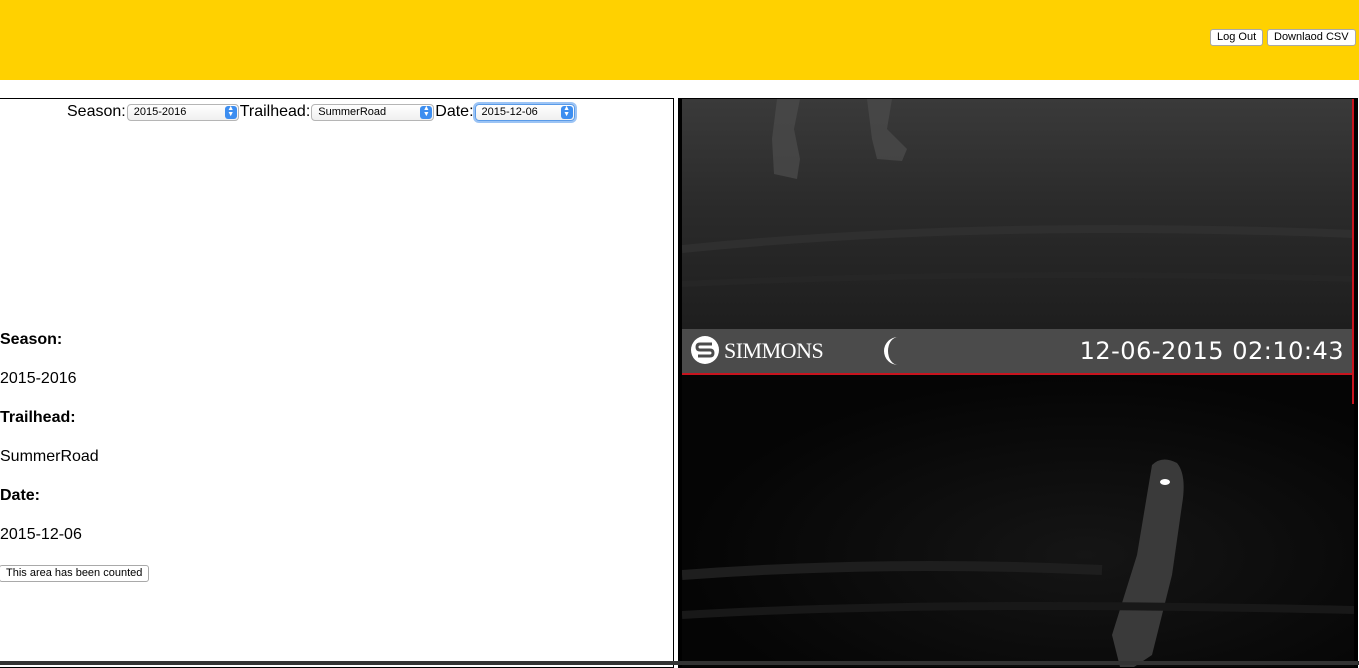 This screenshot has height=668, width=1359. What do you see at coordinates (275, 111) in the screenshot?
I see `trailhead-filter-label: Trailhead:` at bounding box center [275, 111].